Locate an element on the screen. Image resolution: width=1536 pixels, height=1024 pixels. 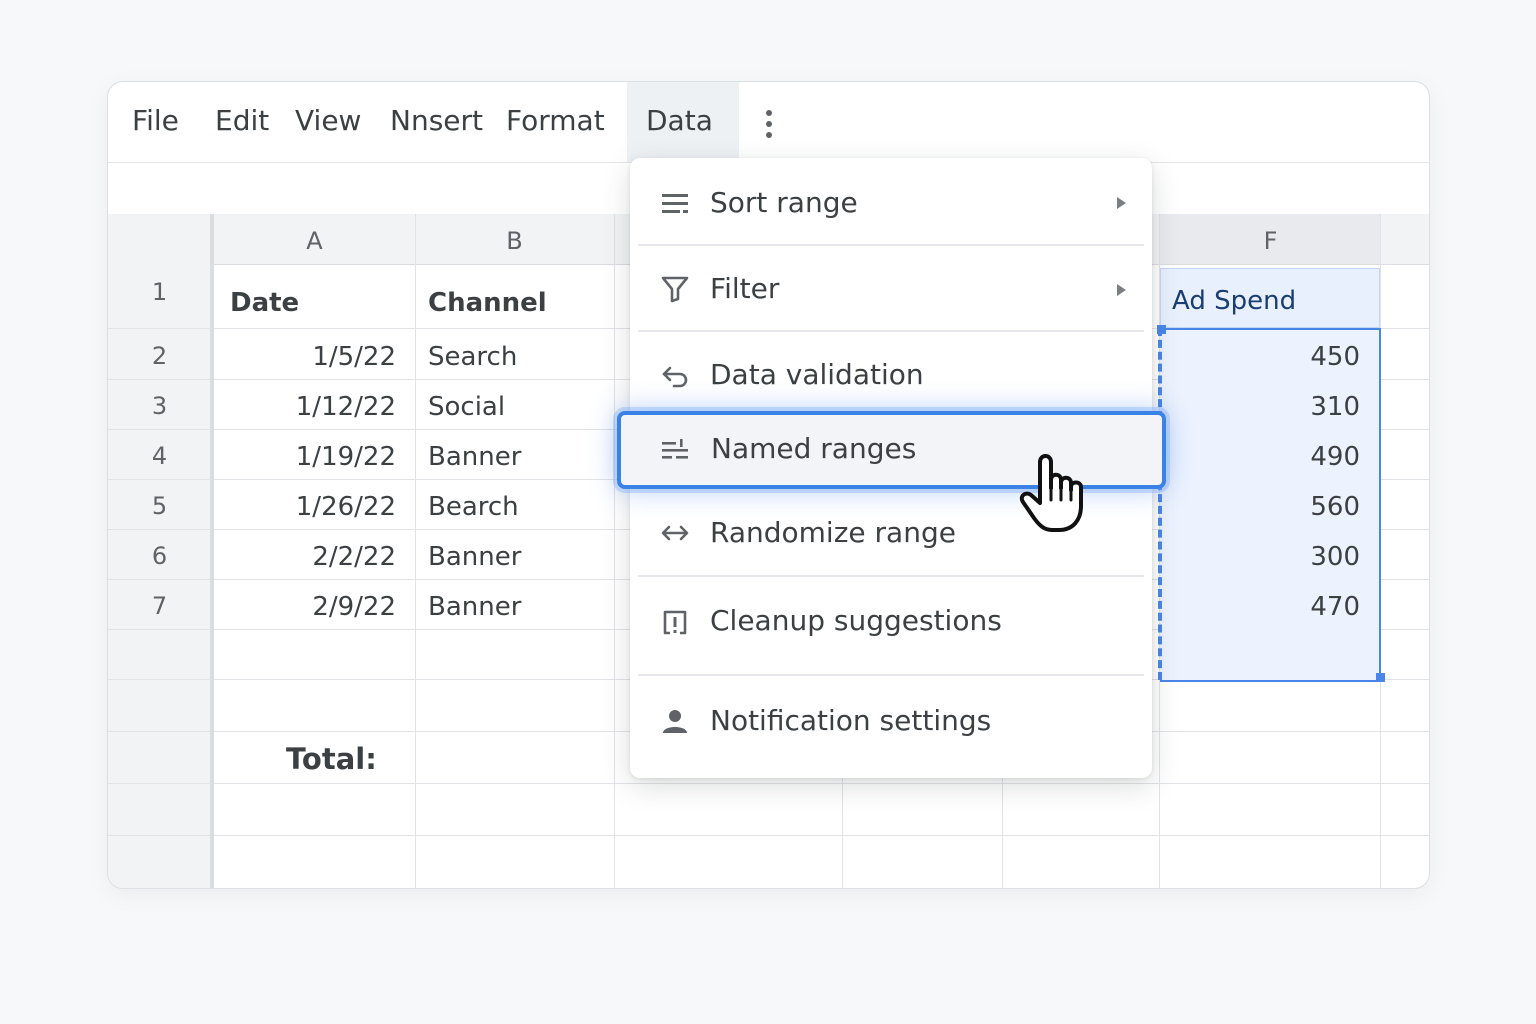
column-header-b: B is located at coordinates (514, 239).